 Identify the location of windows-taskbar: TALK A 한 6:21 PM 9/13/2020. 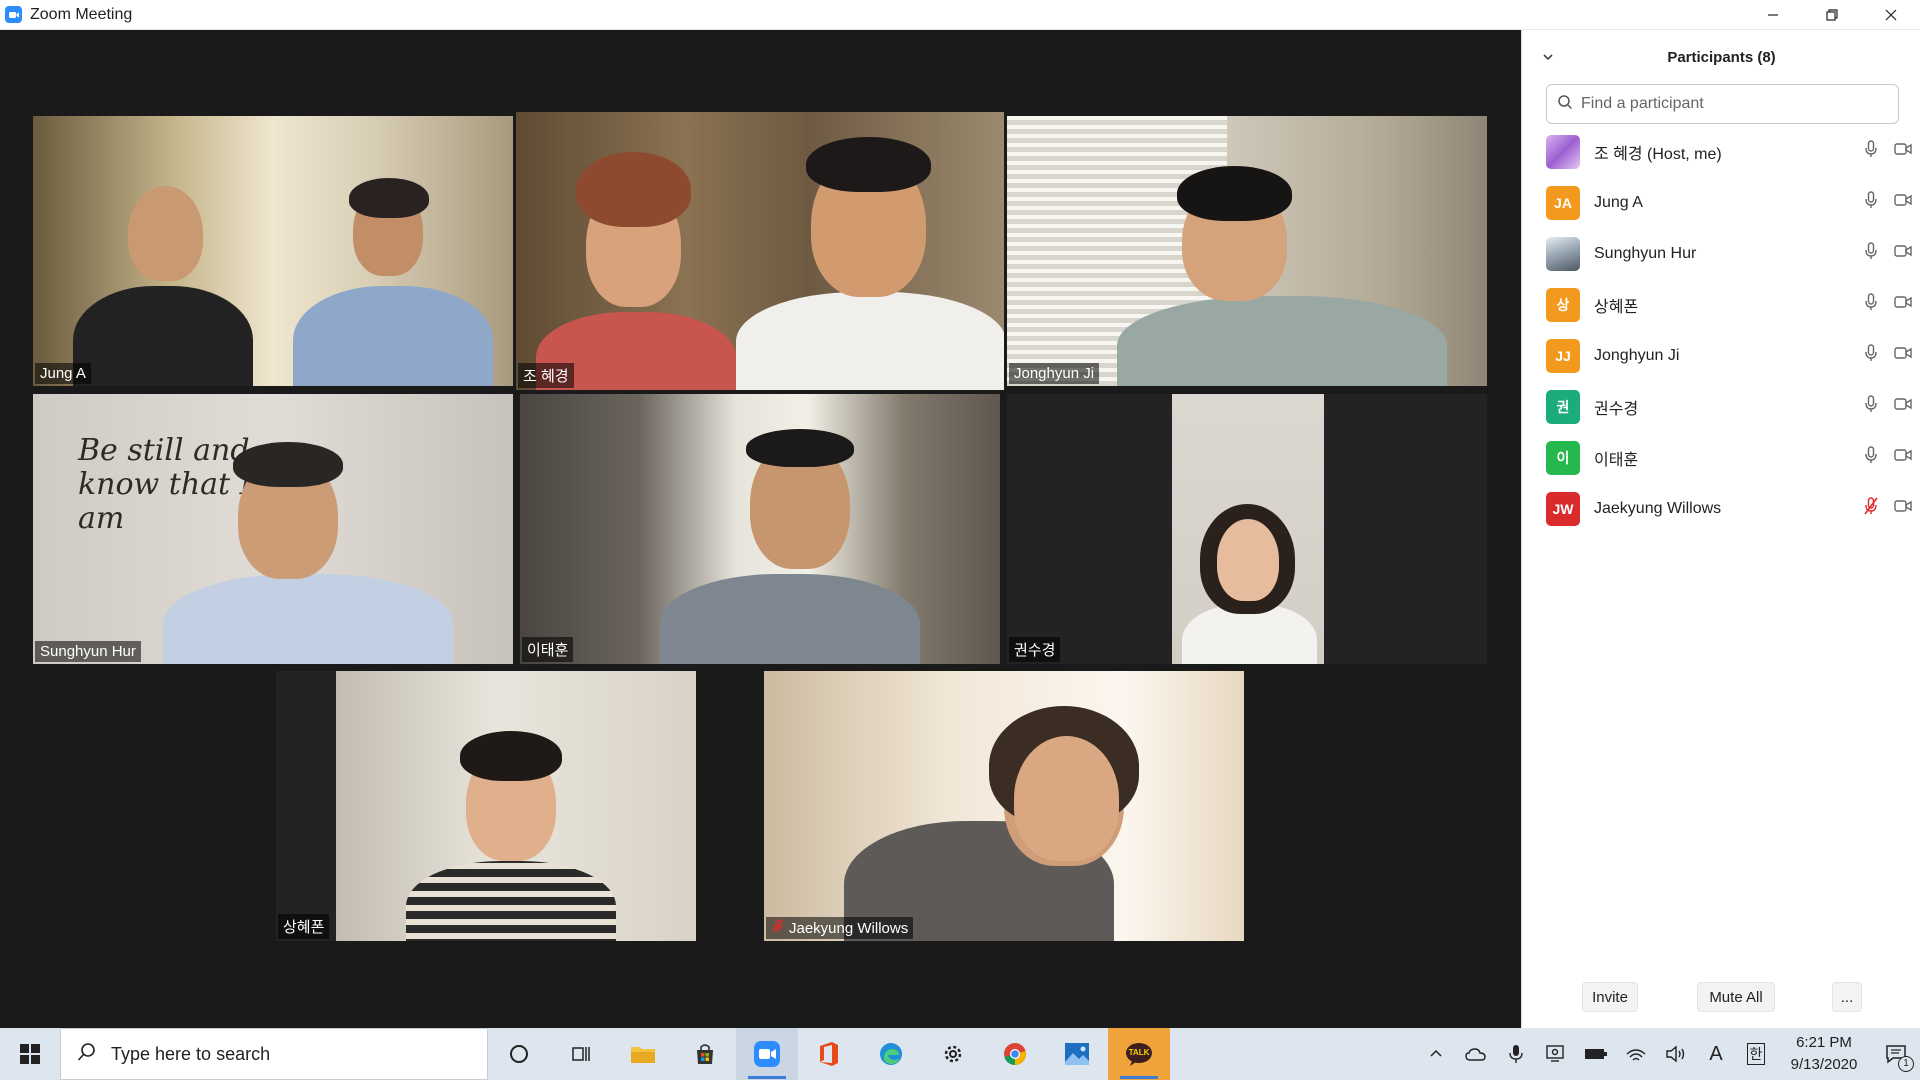
(960, 1054).